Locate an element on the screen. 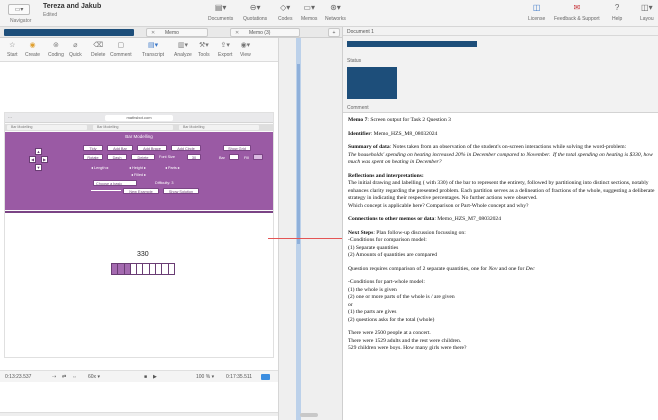  zoom-select: 100 % ▾ is located at coordinates (205, 377).